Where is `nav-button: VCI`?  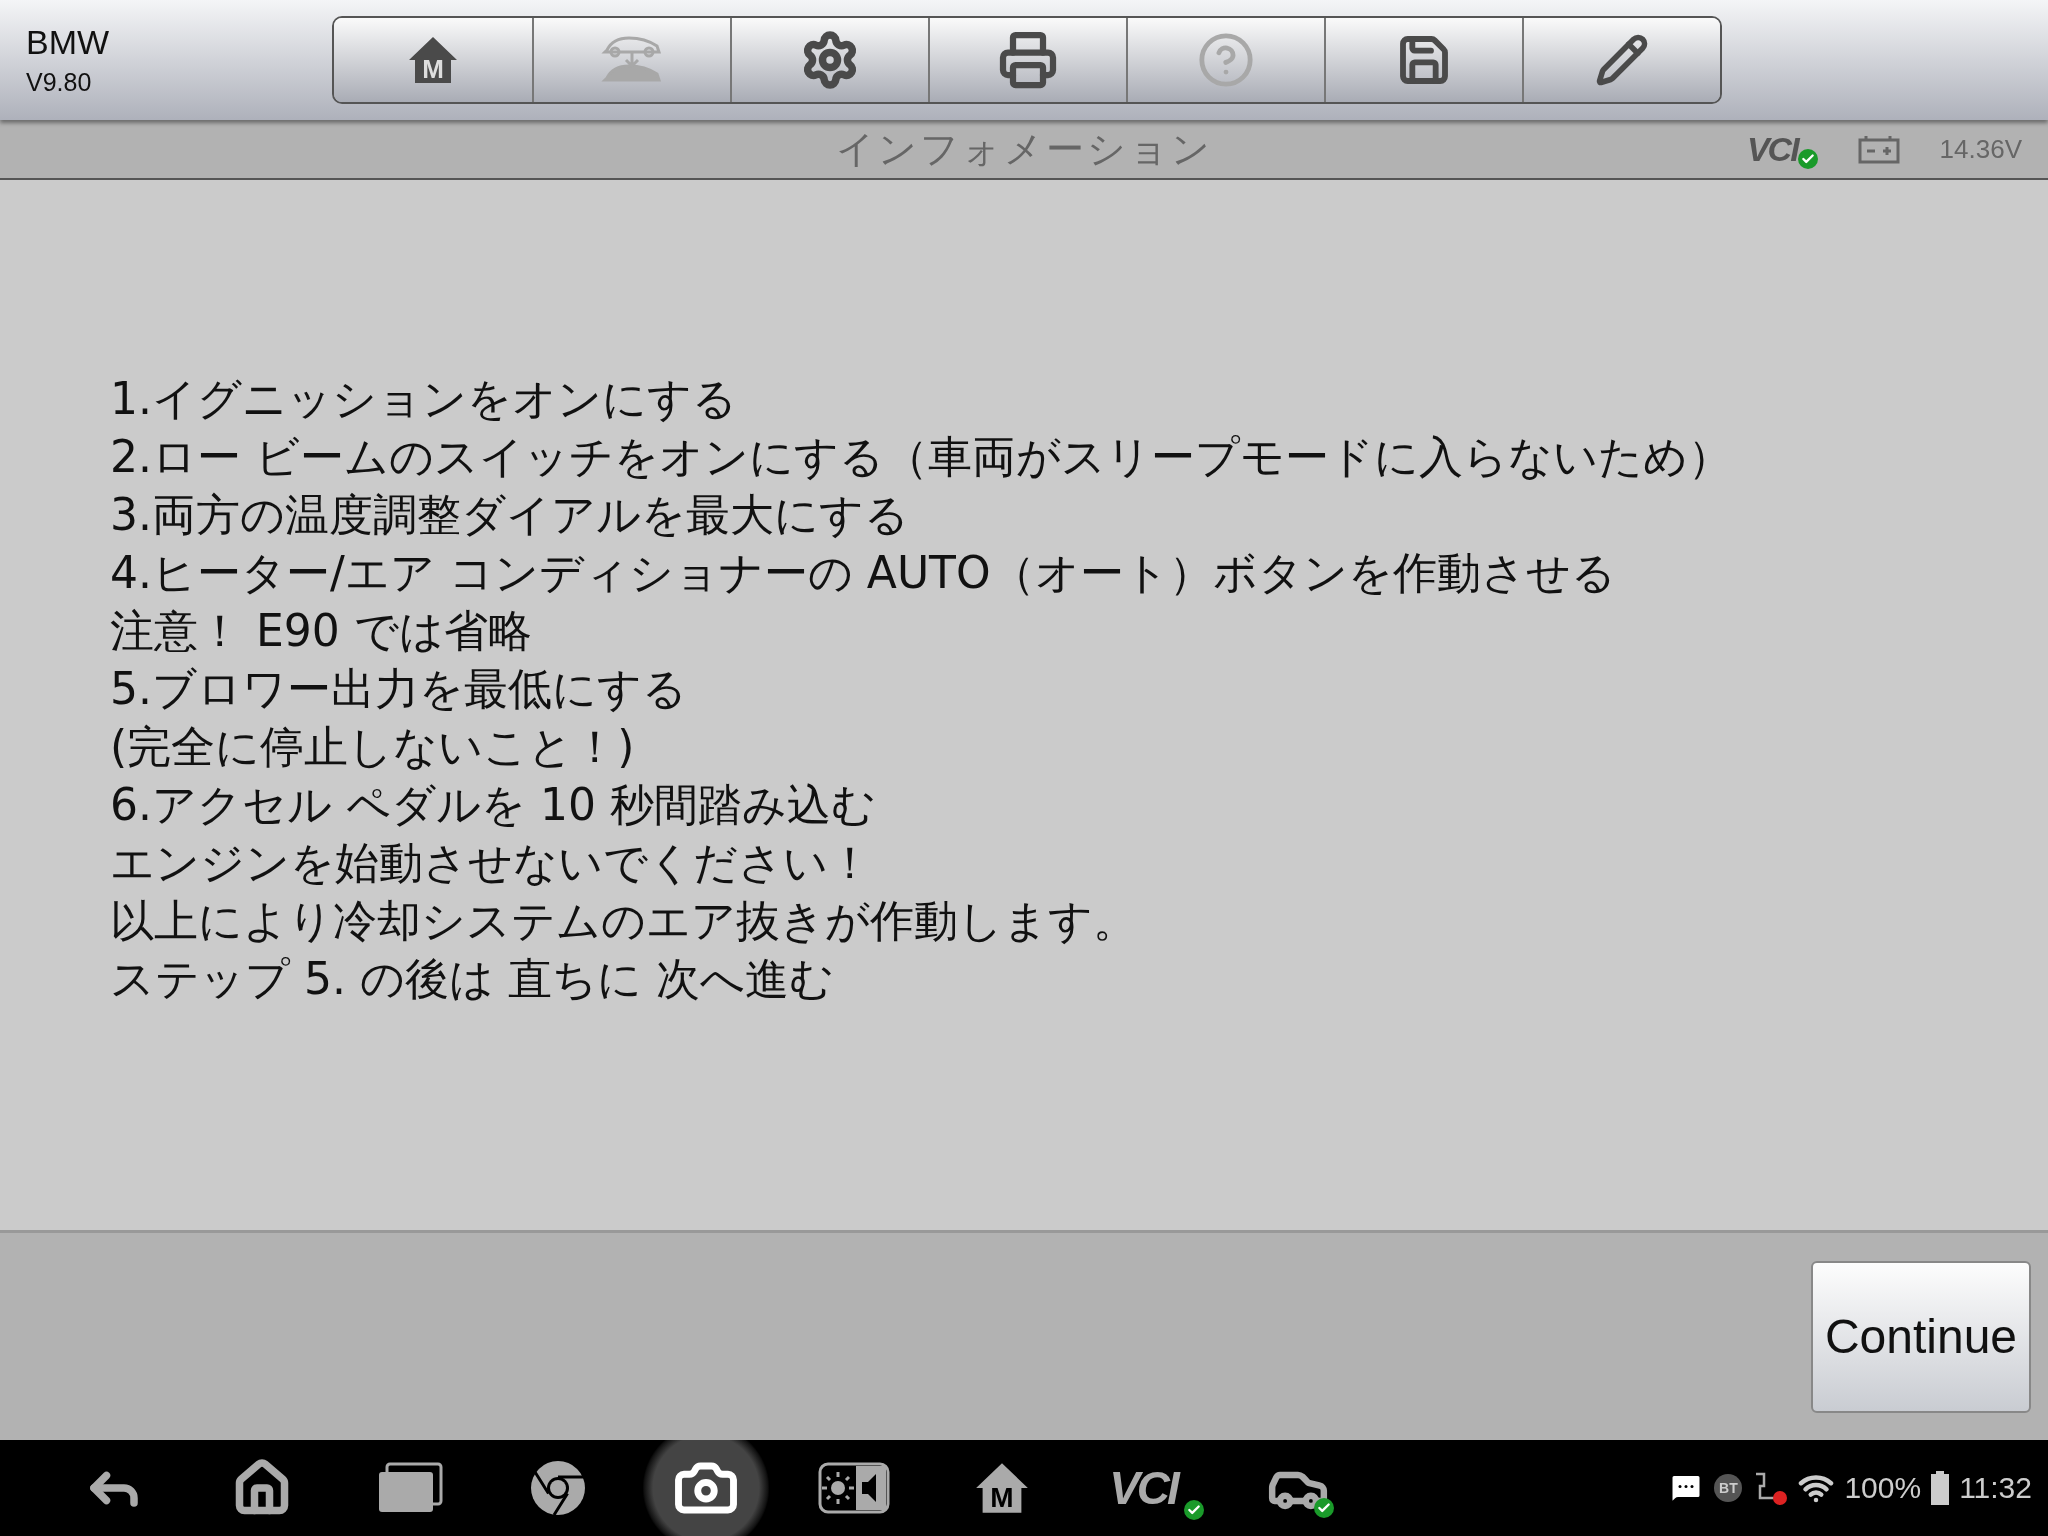
nav-button: VCI is located at coordinates (1150, 1488).